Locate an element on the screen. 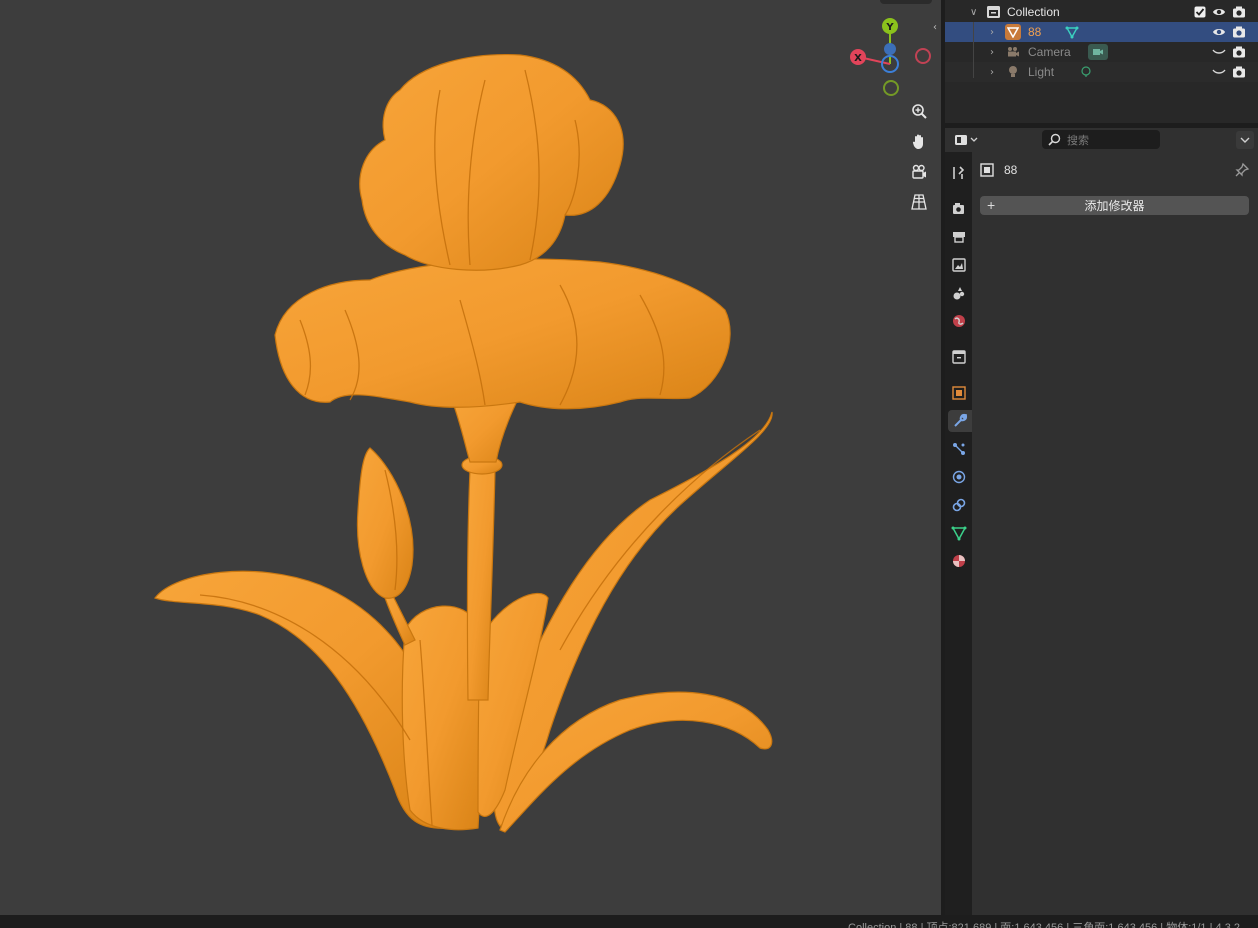 This screenshot has height=928, width=1258. physics-tab-icon is located at coordinates (959, 477).